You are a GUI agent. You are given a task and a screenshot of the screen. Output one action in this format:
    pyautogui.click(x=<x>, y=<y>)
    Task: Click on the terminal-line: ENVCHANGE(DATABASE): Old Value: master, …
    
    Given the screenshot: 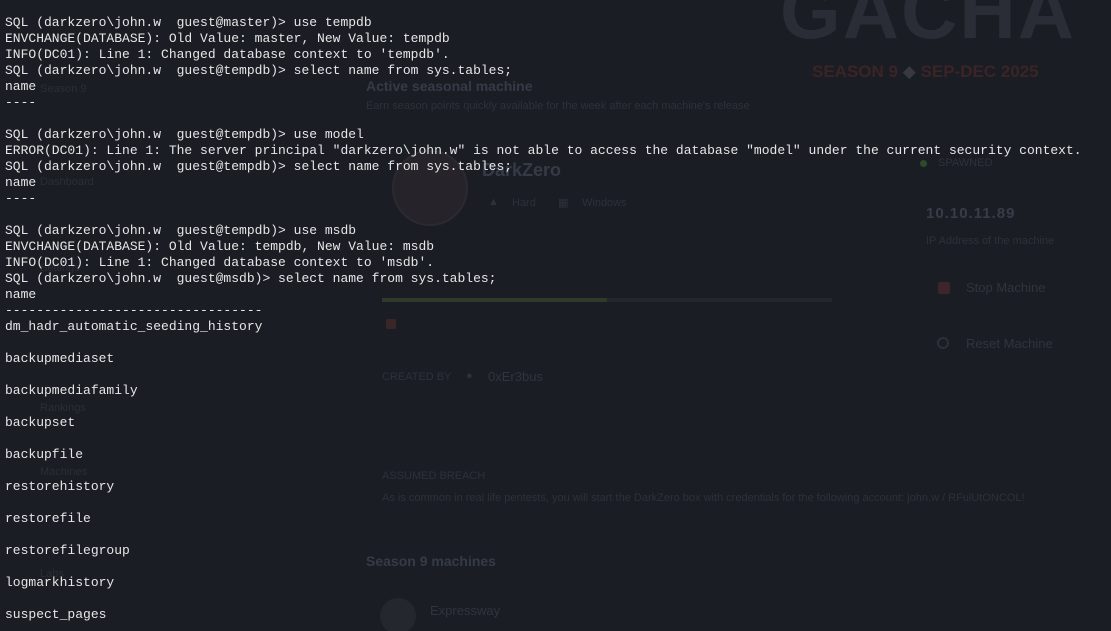 What is the action you would take?
    pyautogui.click(x=227, y=38)
    